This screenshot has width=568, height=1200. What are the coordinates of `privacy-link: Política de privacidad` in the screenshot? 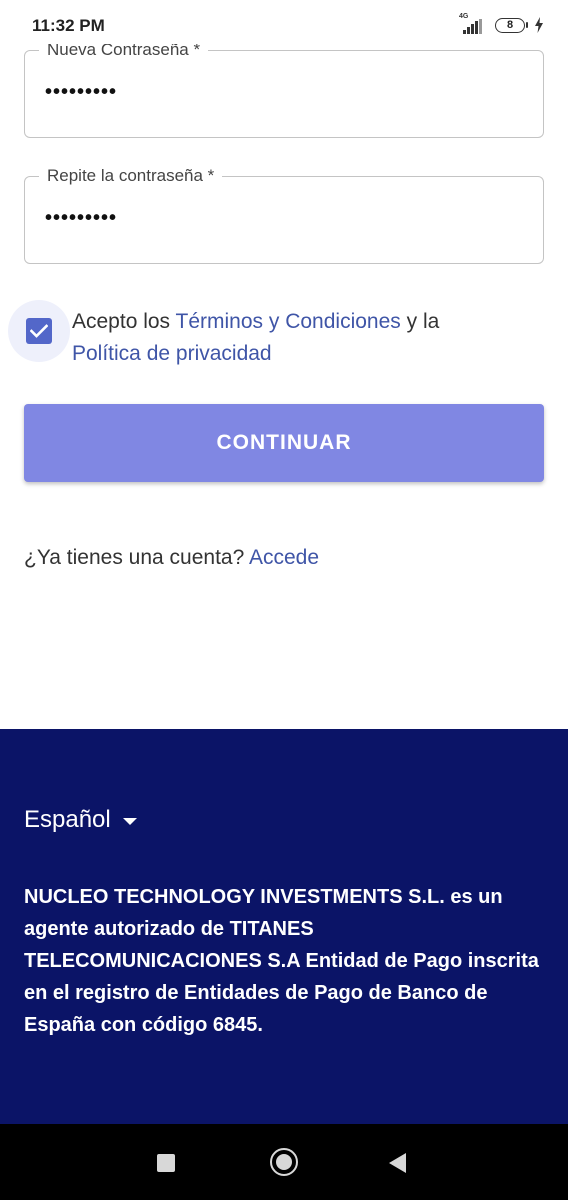 It's located at (172, 353).